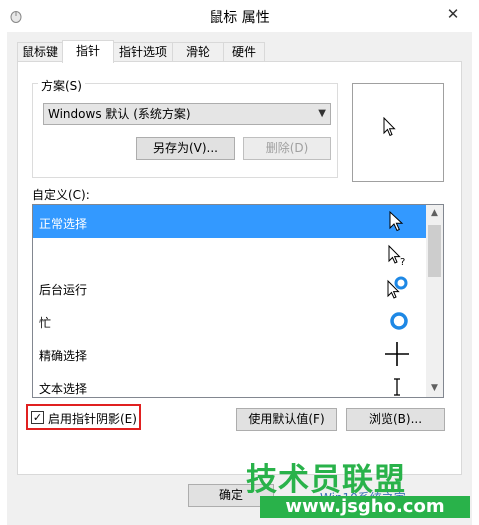 This screenshot has height=525, width=479. Describe the element at coordinates (397, 354) in the screenshot. I see `precision-cross-cursor-icon` at that location.